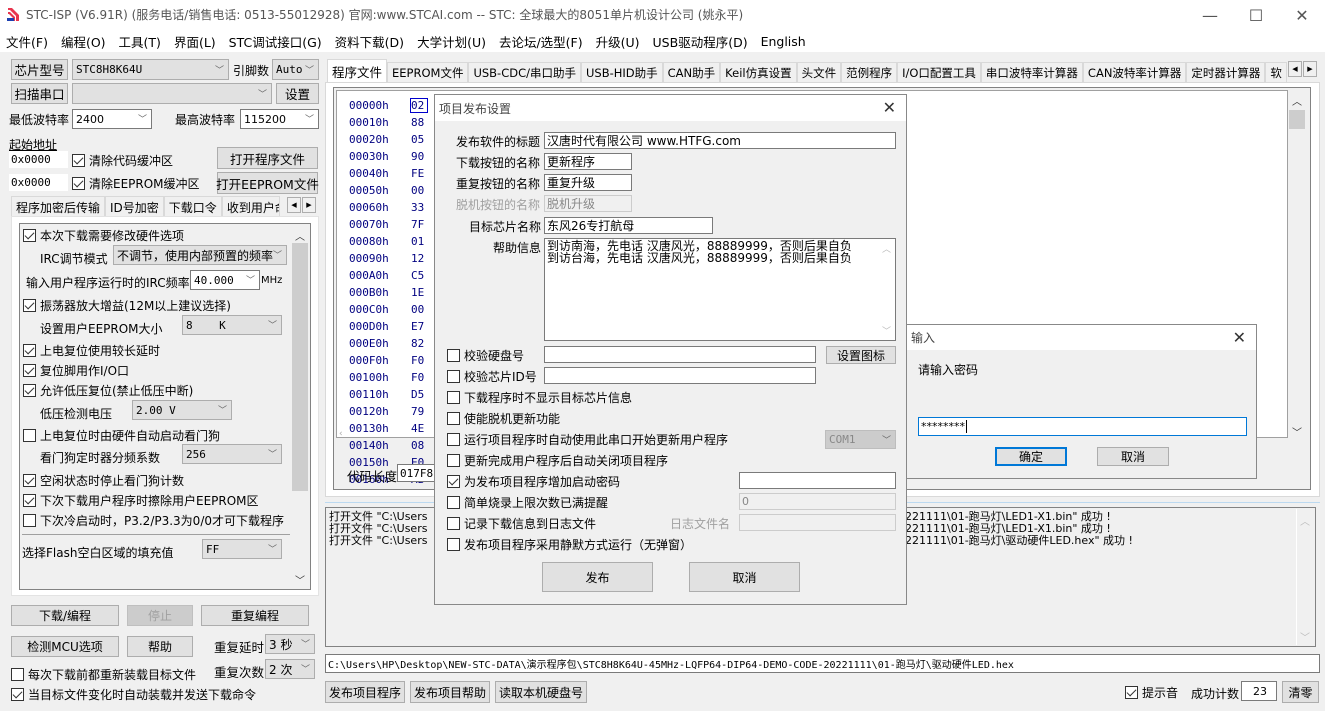 This screenshot has height=711, width=1325. I want to click on menu-forum: 去论坛/选型(F), so click(541, 41).